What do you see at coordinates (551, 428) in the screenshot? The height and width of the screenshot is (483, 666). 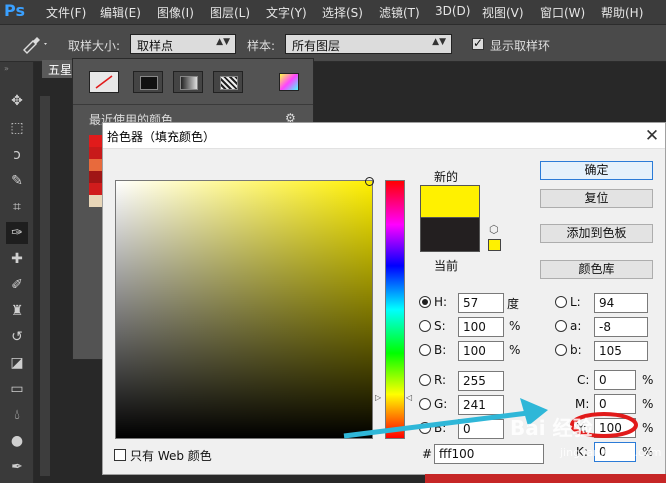 I see `watermark-logo: Bai 经验` at bounding box center [551, 428].